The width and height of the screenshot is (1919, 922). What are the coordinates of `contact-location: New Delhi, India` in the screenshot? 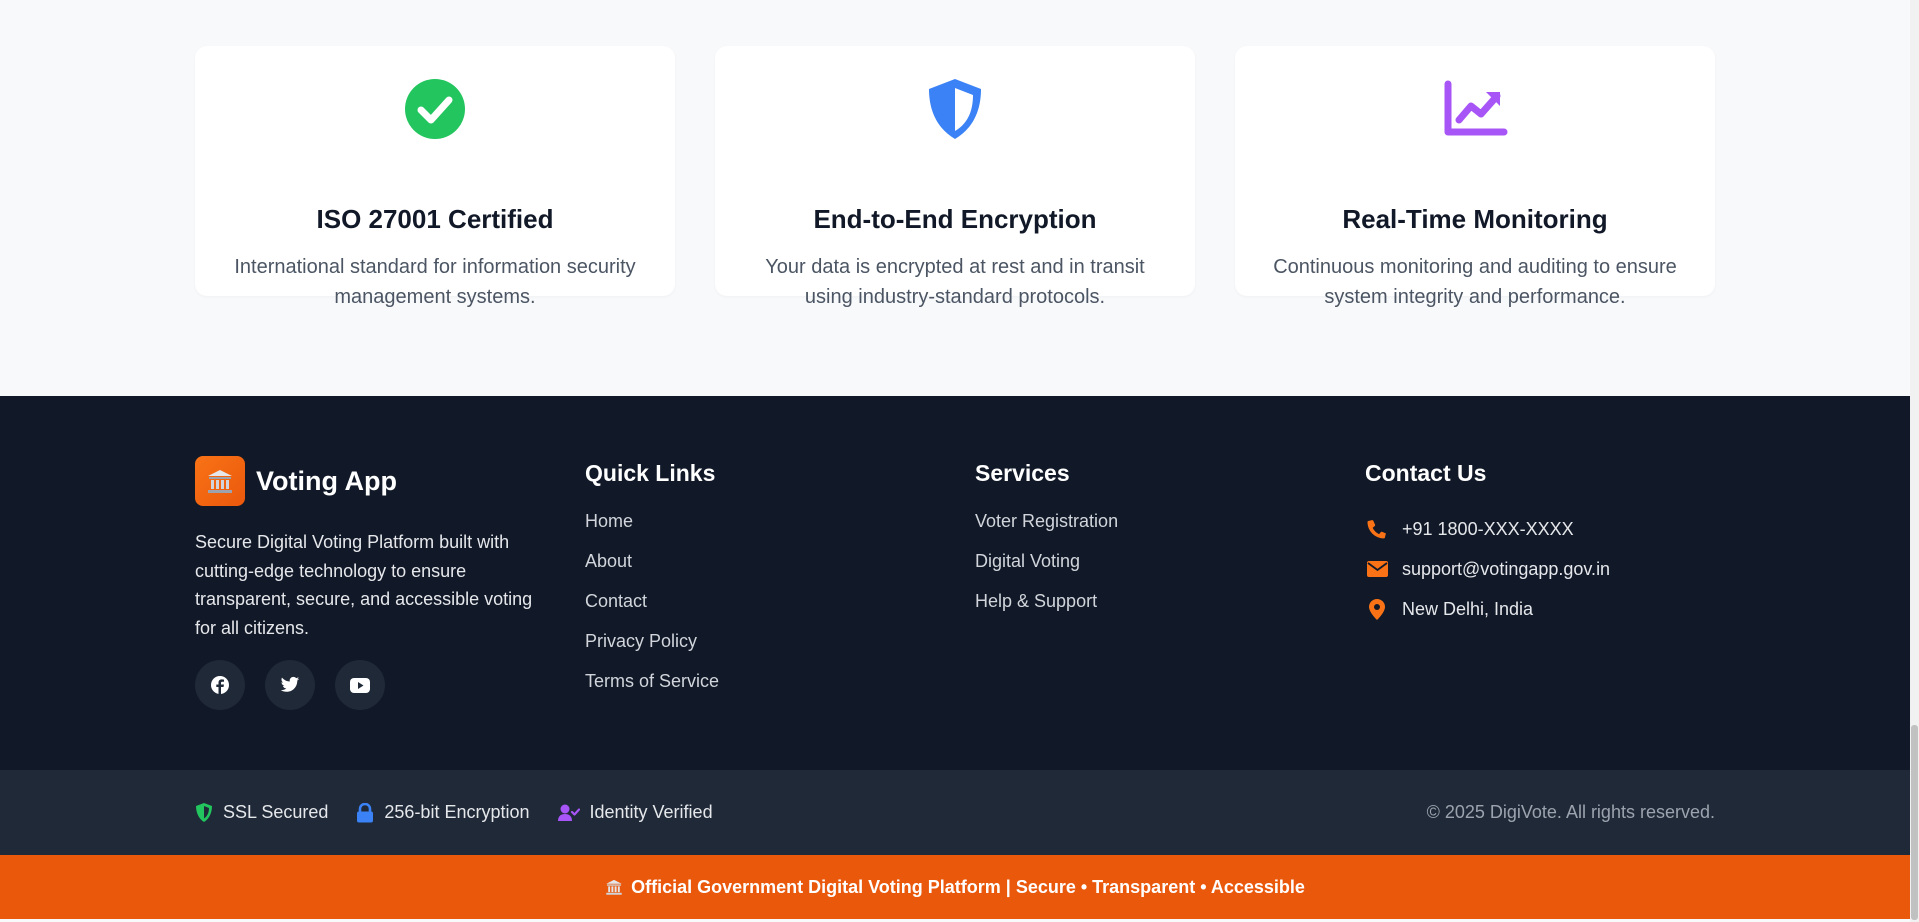 It's located at (1487, 609).